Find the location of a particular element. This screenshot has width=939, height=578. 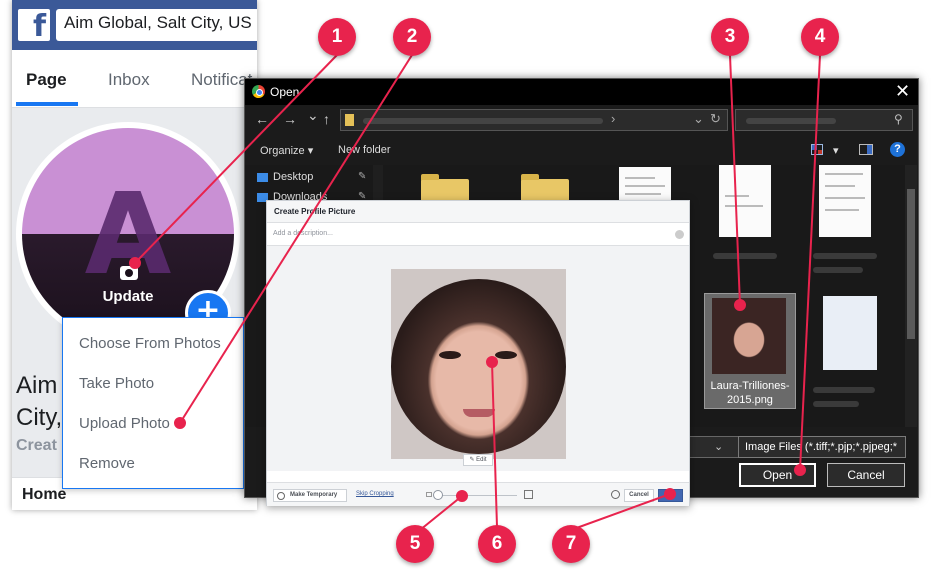

save-button is located at coordinates (670, 495).